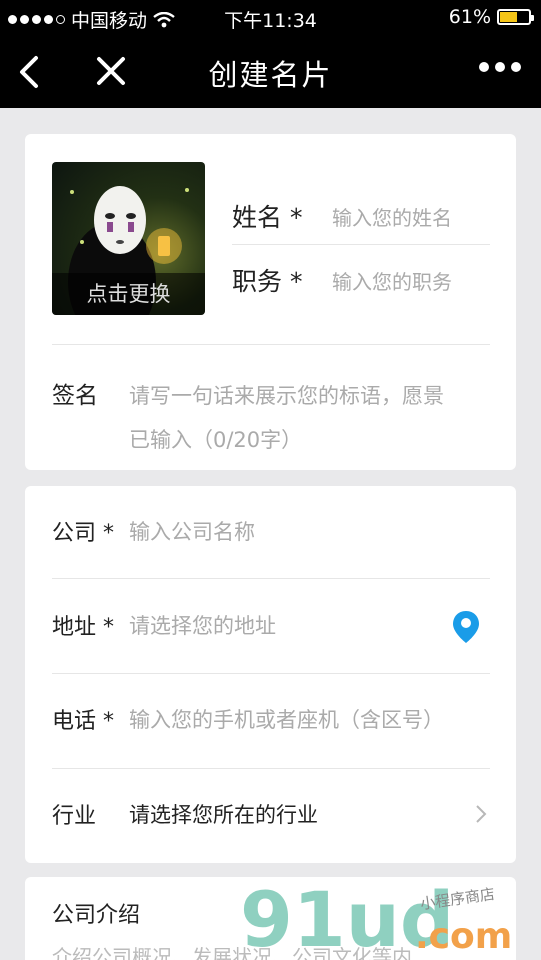 Image resolution: width=541 pixels, height=960 pixels. I want to click on more-dots-icon, so click(500, 67).